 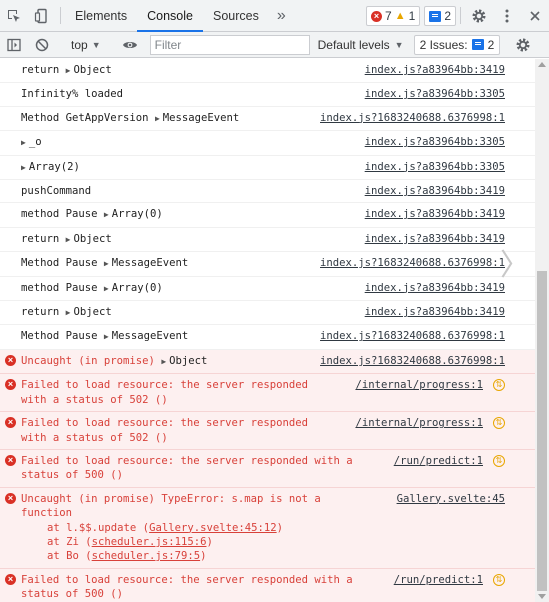 I want to click on scroll-down-icon, so click(x=542, y=596).